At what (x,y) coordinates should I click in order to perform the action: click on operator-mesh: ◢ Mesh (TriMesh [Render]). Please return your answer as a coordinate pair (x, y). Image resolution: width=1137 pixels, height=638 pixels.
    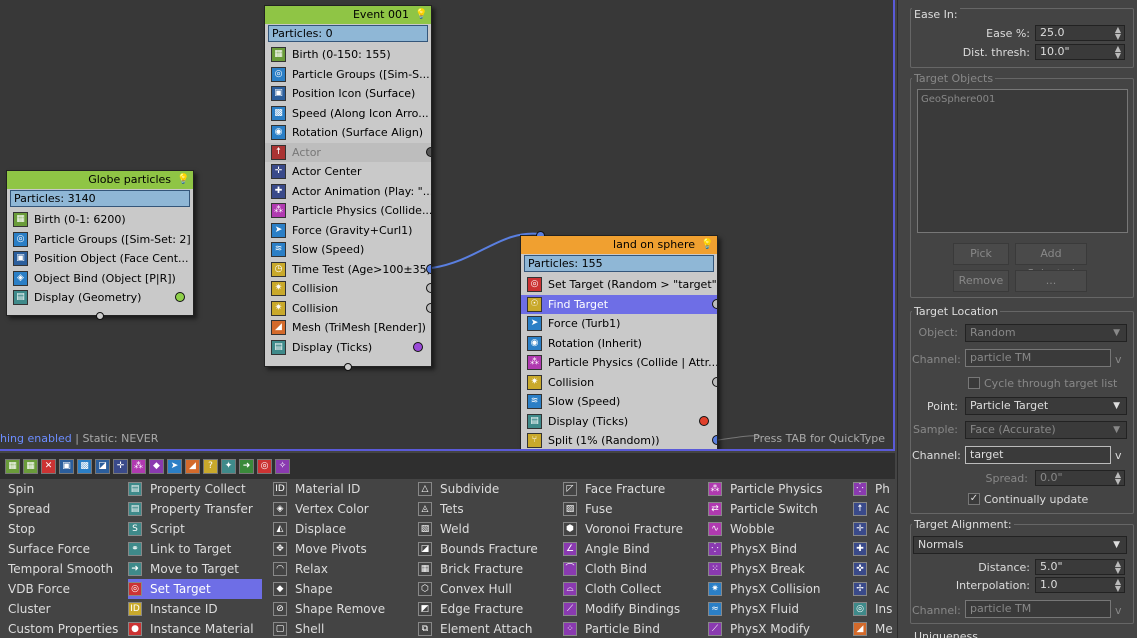
    Looking at the image, I should click on (348, 328).